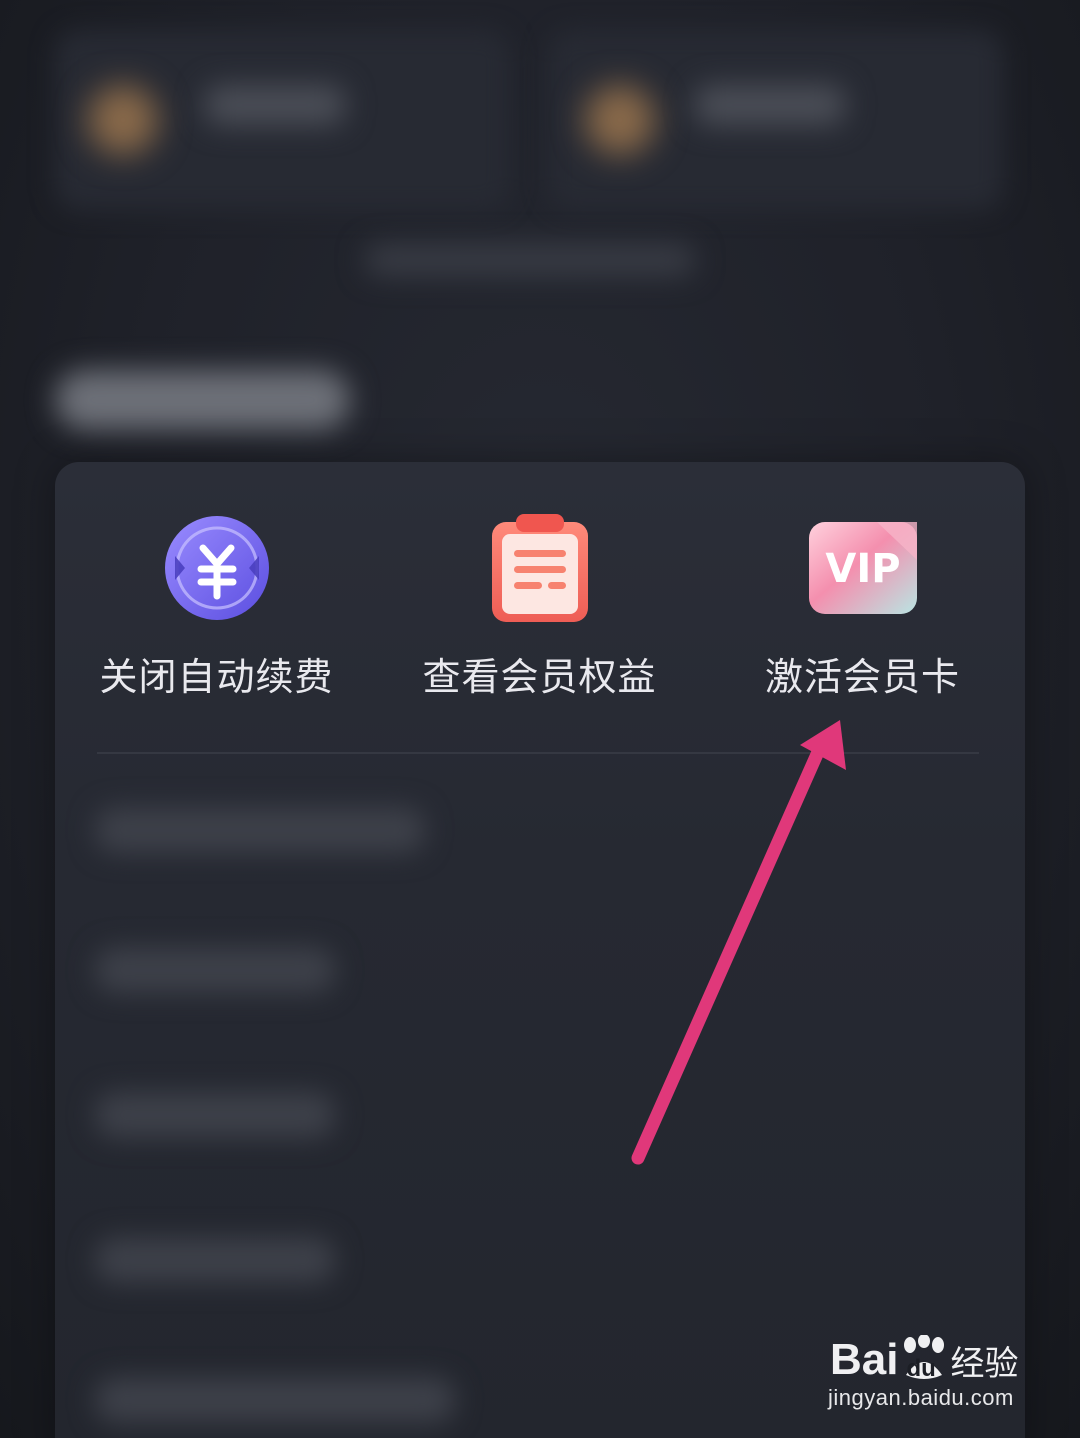 This screenshot has width=1080, height=1438. I want to click on watermark-logo: Bai du 经验, so click(924, 1355).